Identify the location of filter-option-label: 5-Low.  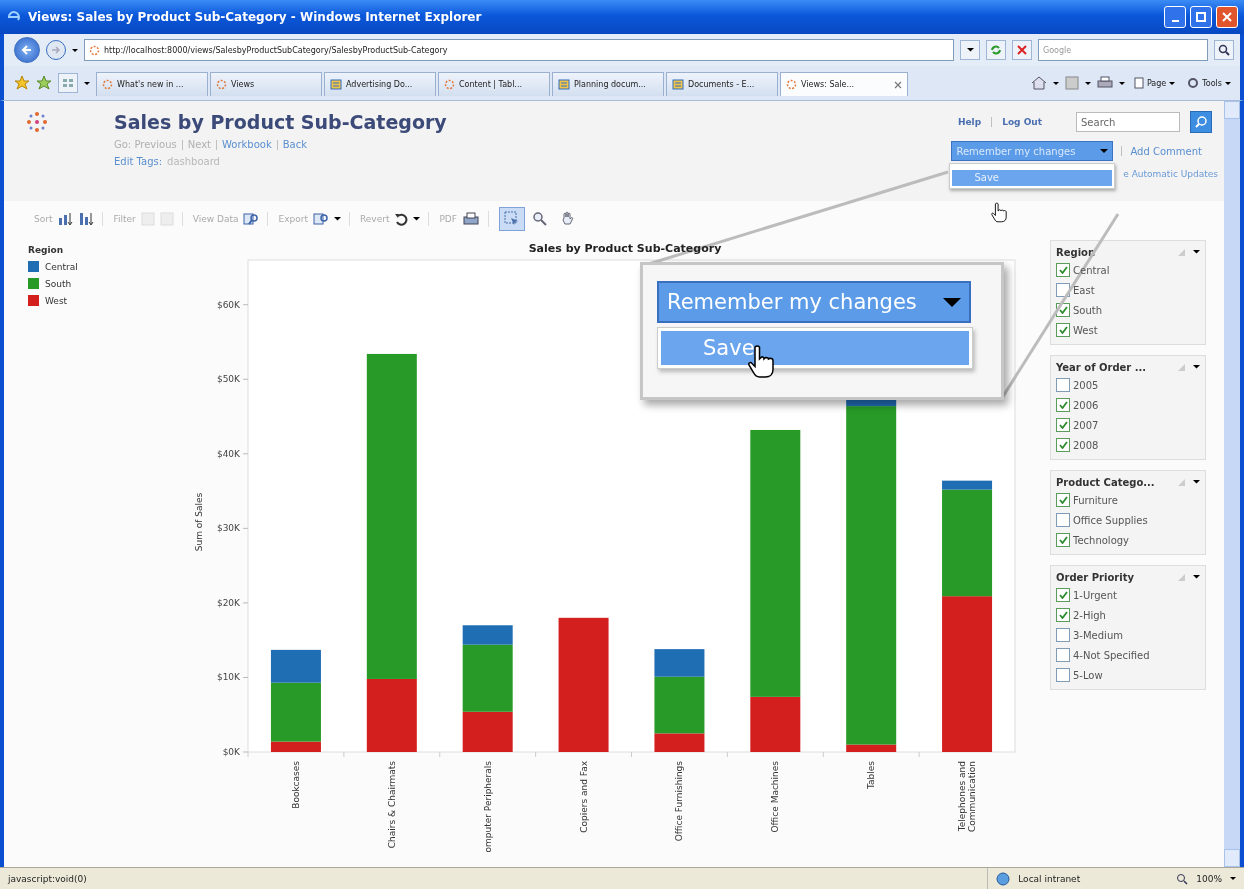
(1088, 675).